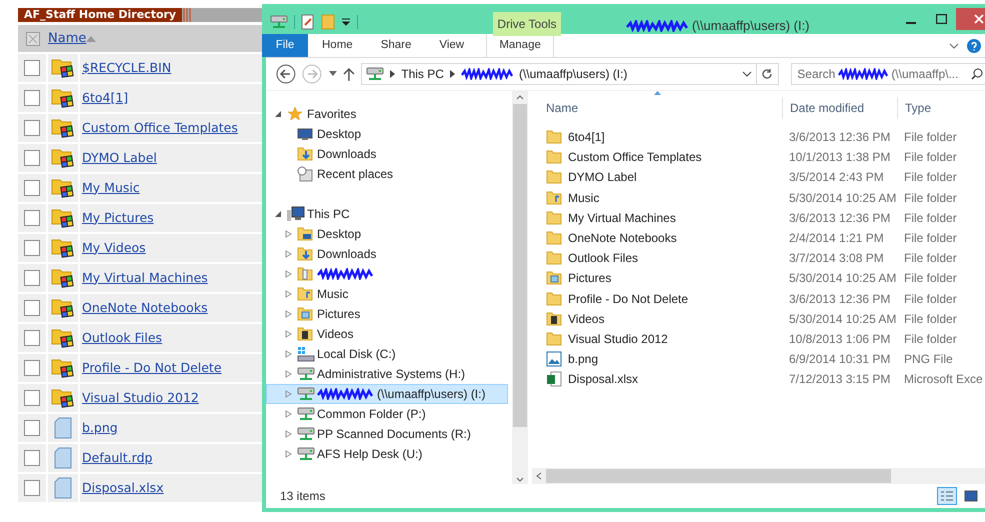 The width and height of the screenshot is (985, 522). What do you see at coordinates (387, 334) in the screenshot?
I see `nav-item: Videos` at bounding box center [387, 334].